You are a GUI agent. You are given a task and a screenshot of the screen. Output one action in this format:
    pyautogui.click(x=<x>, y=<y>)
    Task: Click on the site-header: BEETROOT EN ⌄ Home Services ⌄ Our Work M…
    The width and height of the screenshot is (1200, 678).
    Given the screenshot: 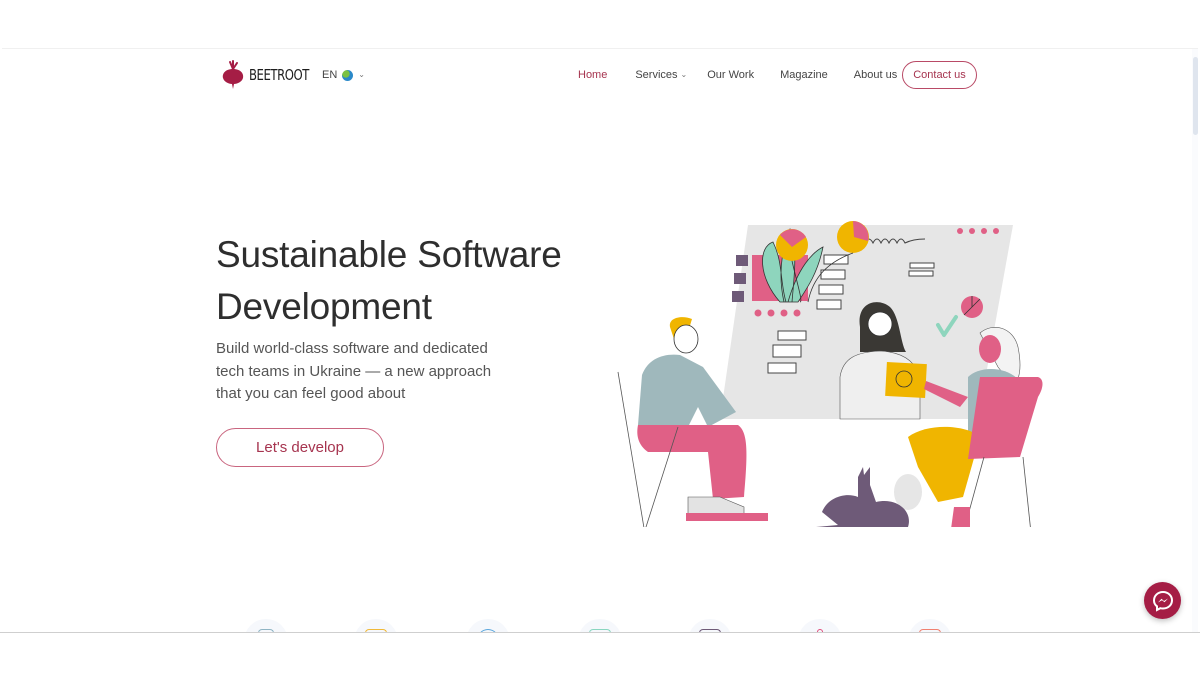 What is the action you would take?
    pyautogui.click(x=600, y=76)
    